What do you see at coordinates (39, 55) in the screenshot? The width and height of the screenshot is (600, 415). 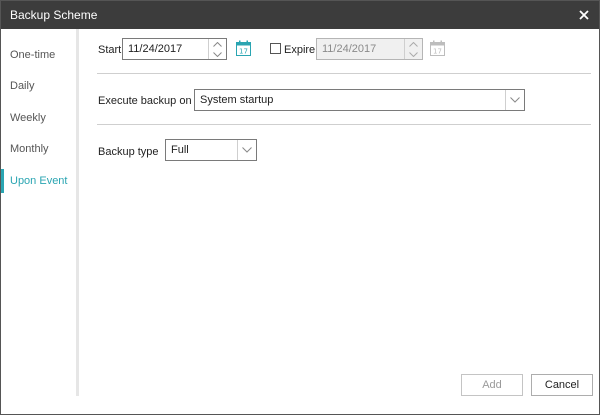 I see `sidebar-item-one-time: One-time` at bounding box center [39, 55].